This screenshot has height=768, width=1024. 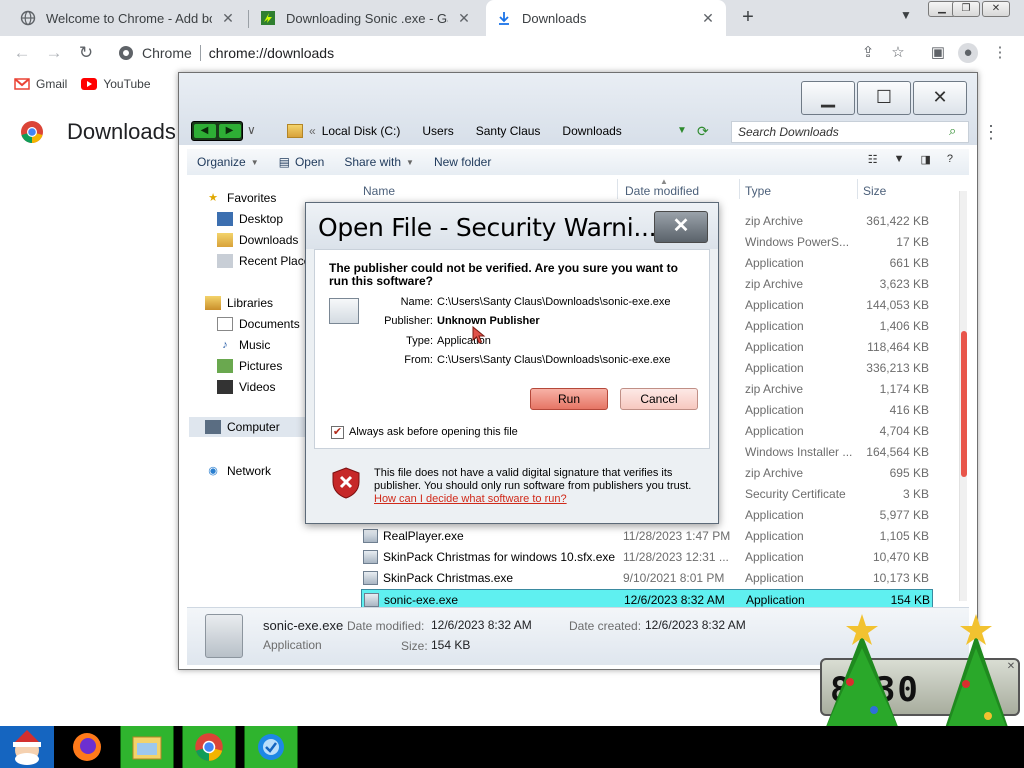 I want to click on file-size: 695 KB, so click(x=909, y=473).